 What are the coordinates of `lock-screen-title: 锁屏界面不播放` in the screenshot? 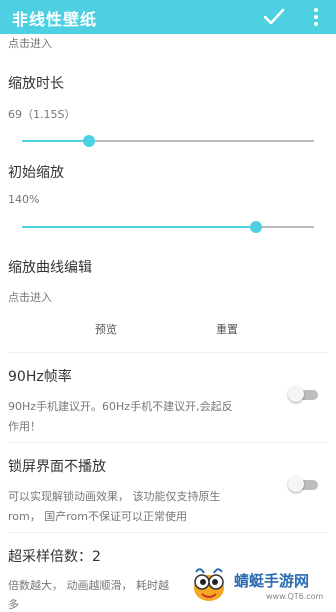 It's located at (57, 467).